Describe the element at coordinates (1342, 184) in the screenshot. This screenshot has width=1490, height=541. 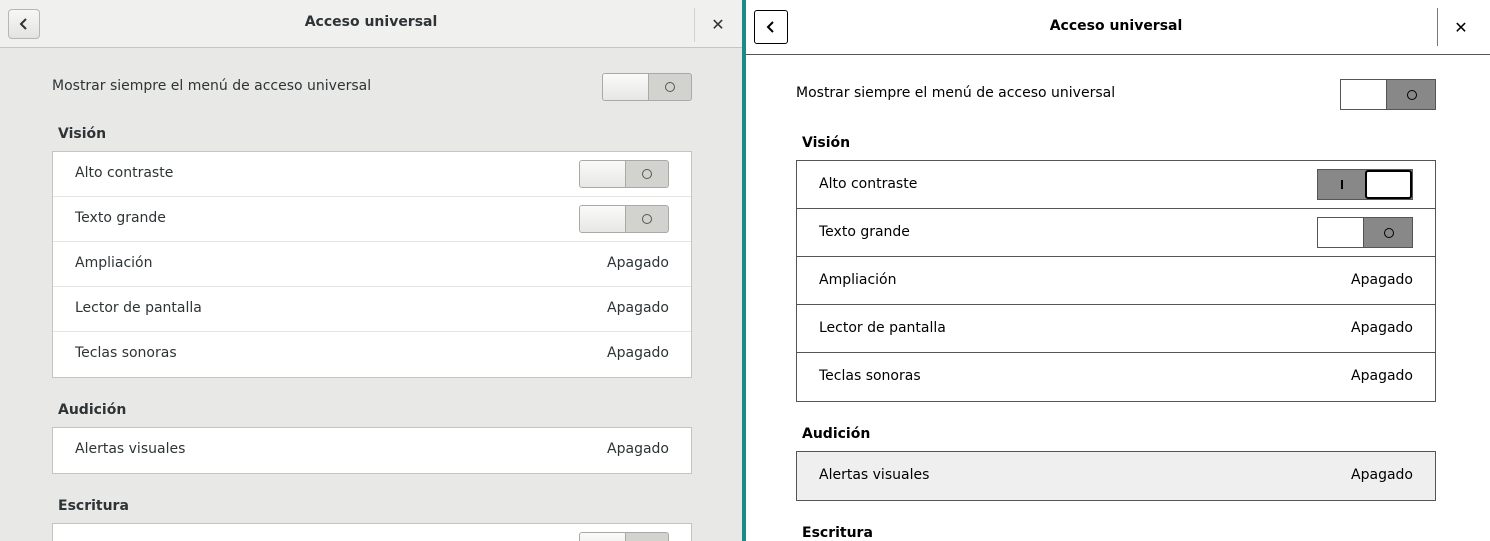
I see `switch-on-icon` at that location.